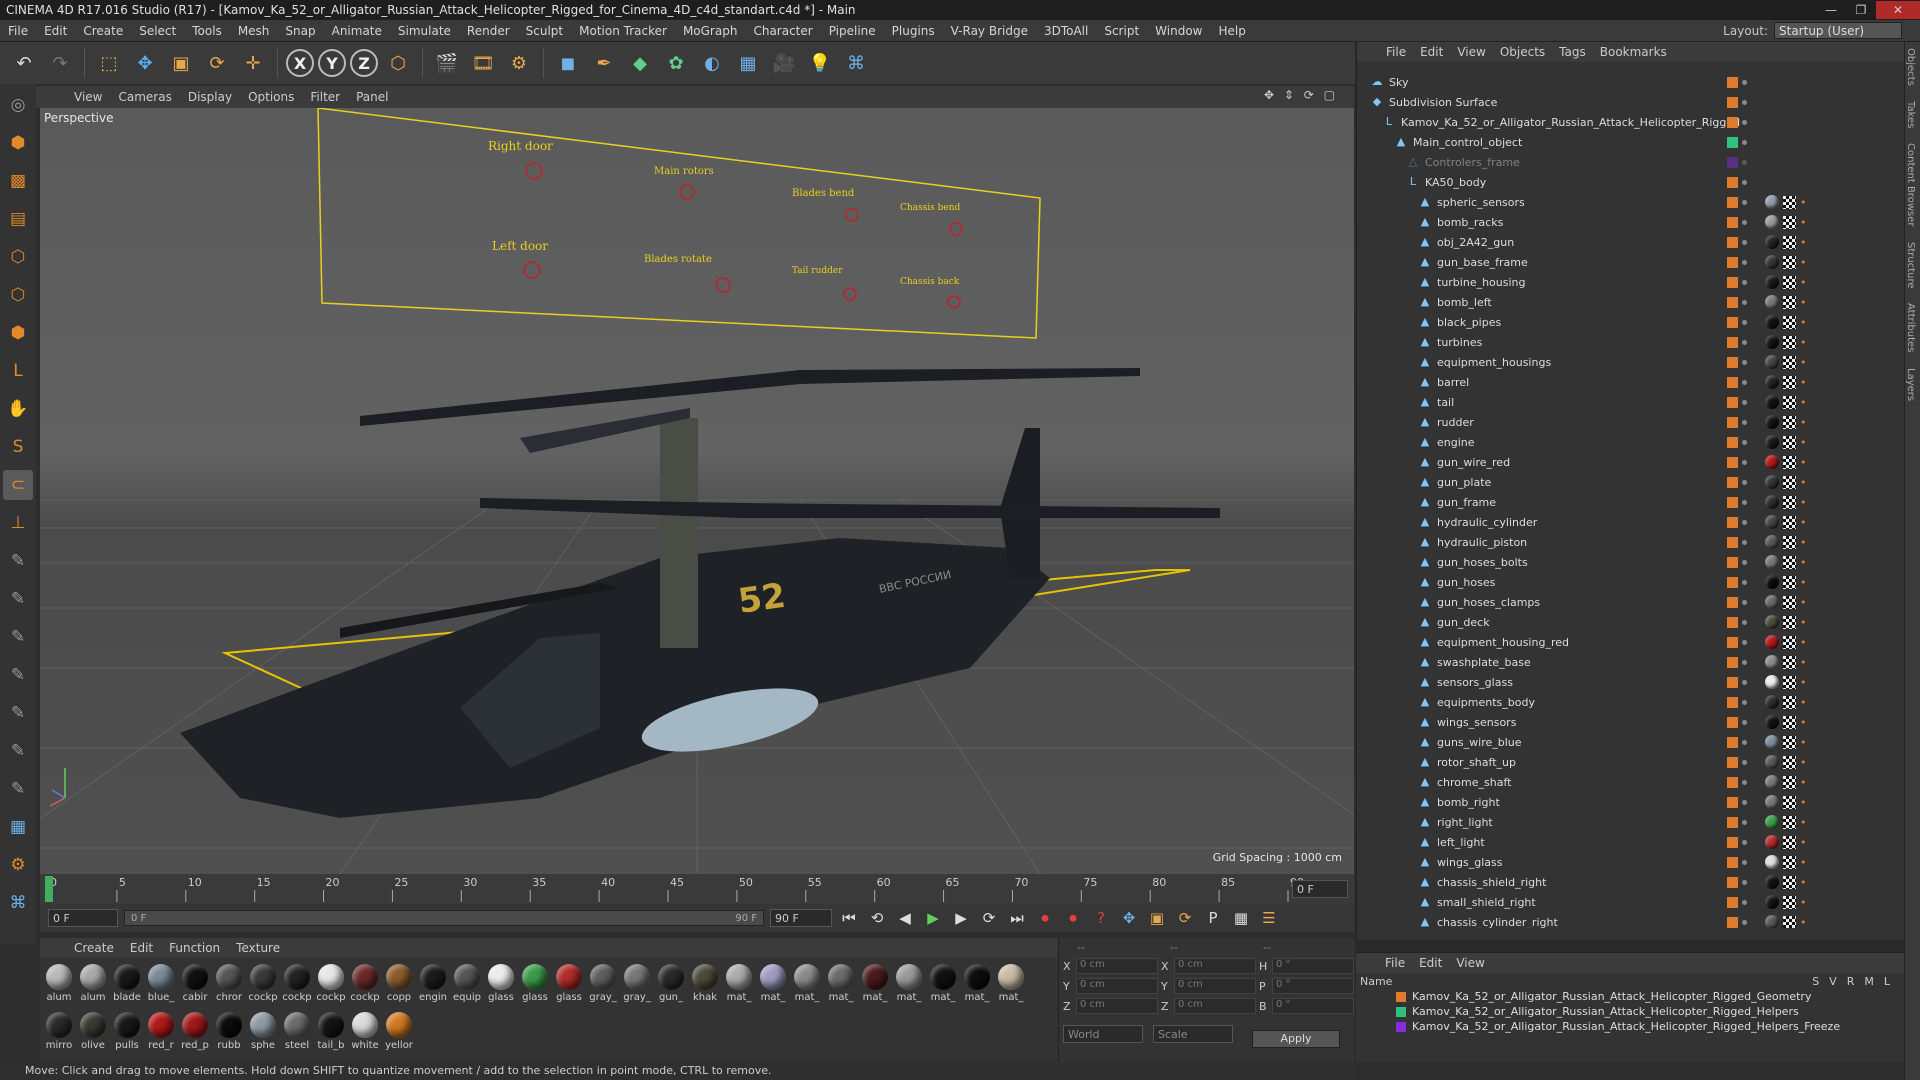 This screenshot has height=1080, width=1920. Describe the element at coordinates (18, 295) in the screenshot. I see `edges-mode-icon: ⬡` at that location.